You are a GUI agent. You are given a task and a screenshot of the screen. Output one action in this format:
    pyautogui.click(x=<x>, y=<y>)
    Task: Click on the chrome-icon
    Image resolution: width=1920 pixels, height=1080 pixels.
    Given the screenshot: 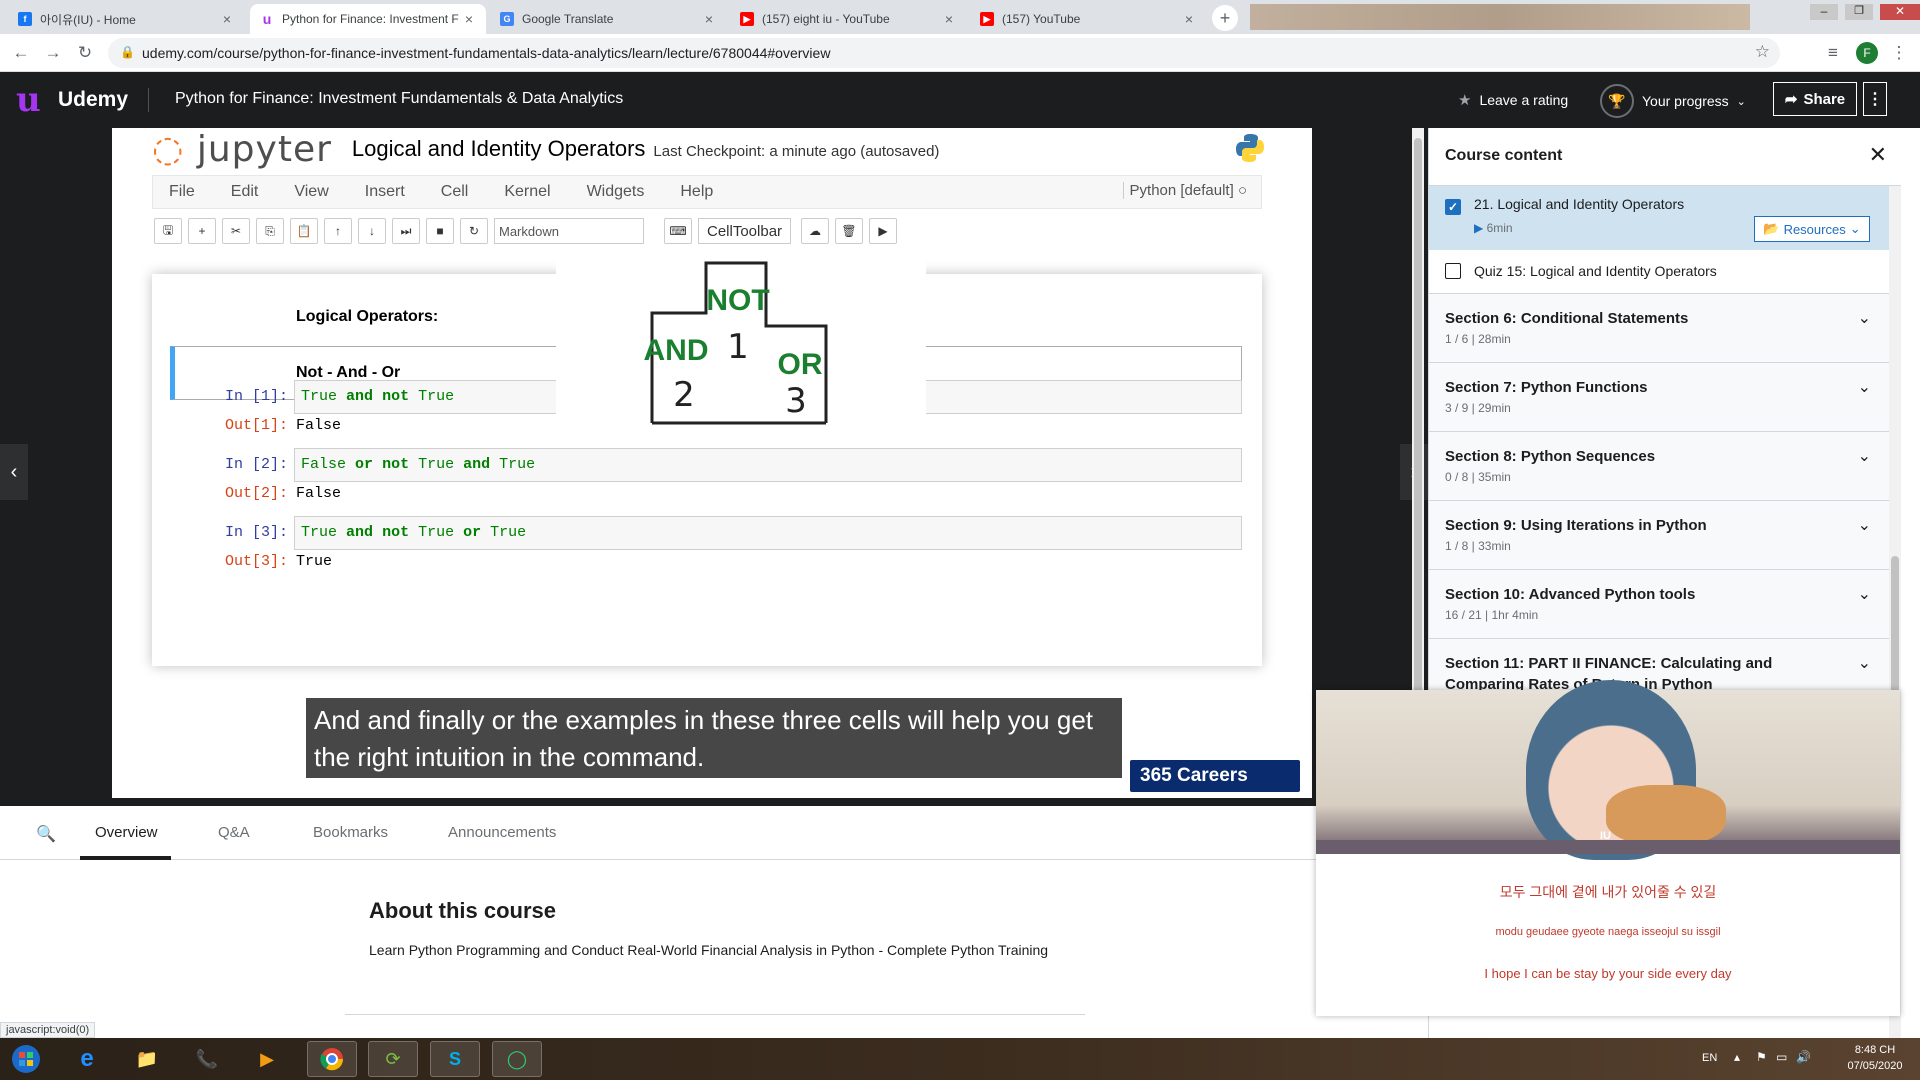 What is the action you would take?
    pyautogui.click(x=332, y=1059)
    